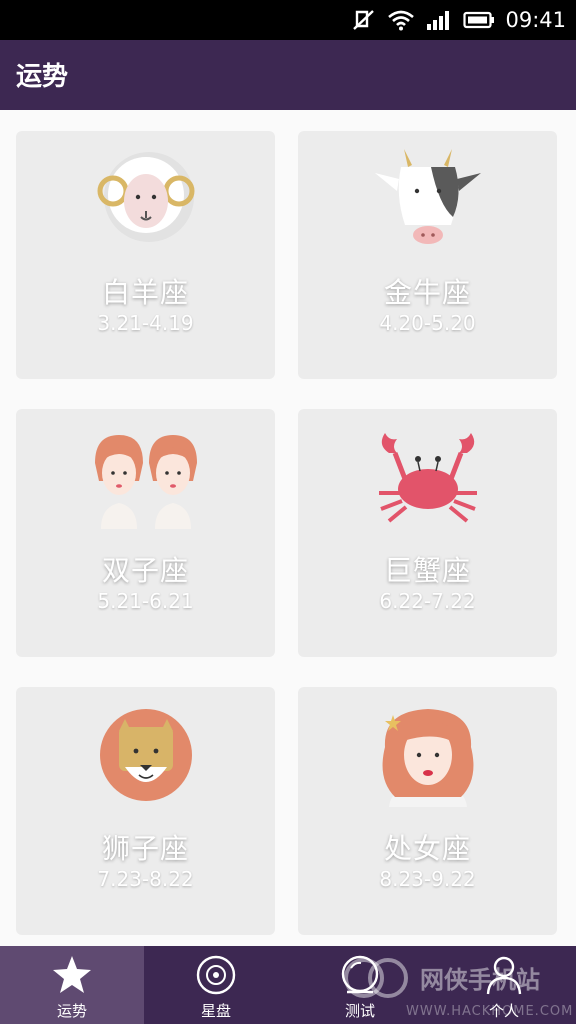 Image resolution: width=576 pixels, height=1024 pixels. What do you see at coordinates (145, 323) in the screenshot?
I see `sign-dates: 3.21-4.19` at bounding box center [145, 323].